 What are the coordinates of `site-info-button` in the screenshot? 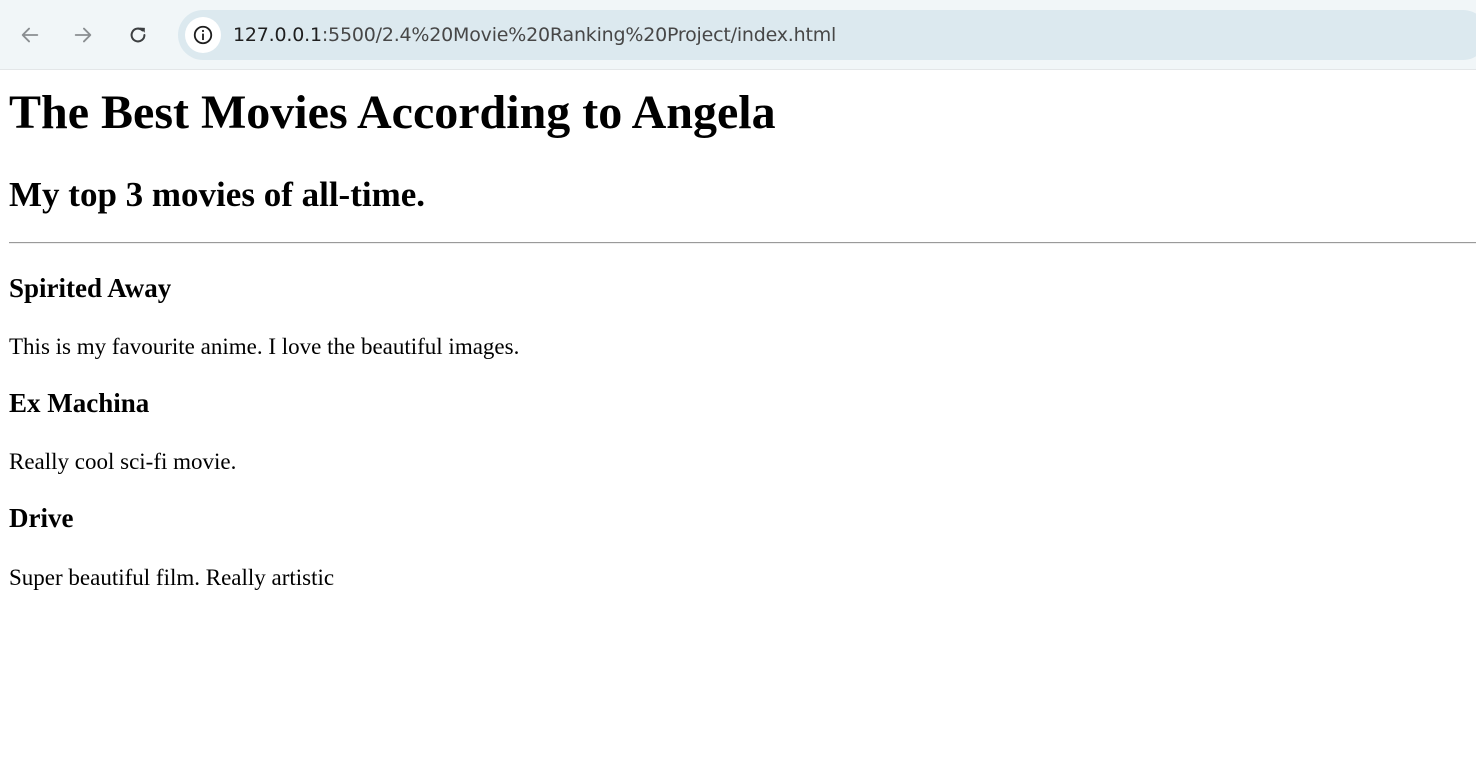 It's located at (203, 35).